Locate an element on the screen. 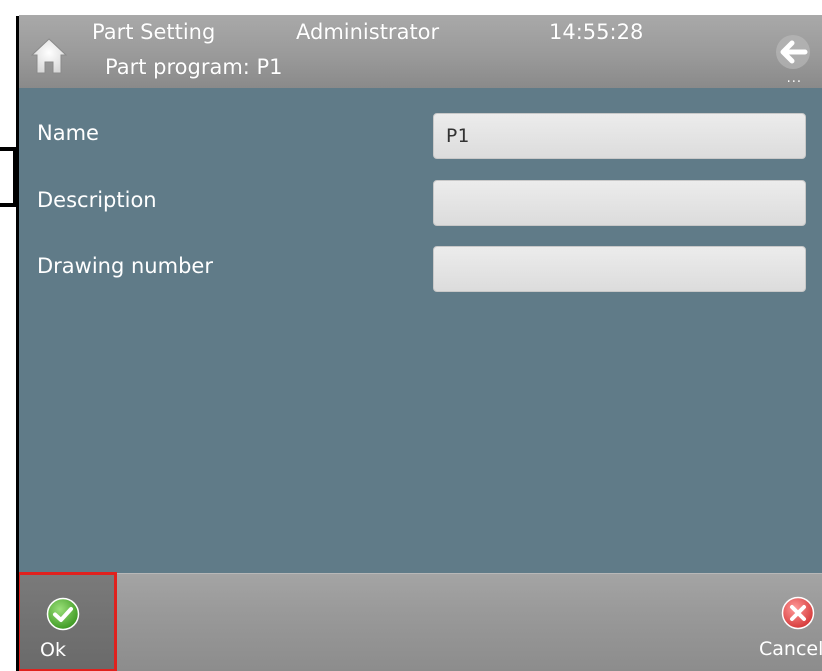 The height and width of the screenshot is (671, 822). form-row-name: Name P1 is located at coordinates (420, 136).